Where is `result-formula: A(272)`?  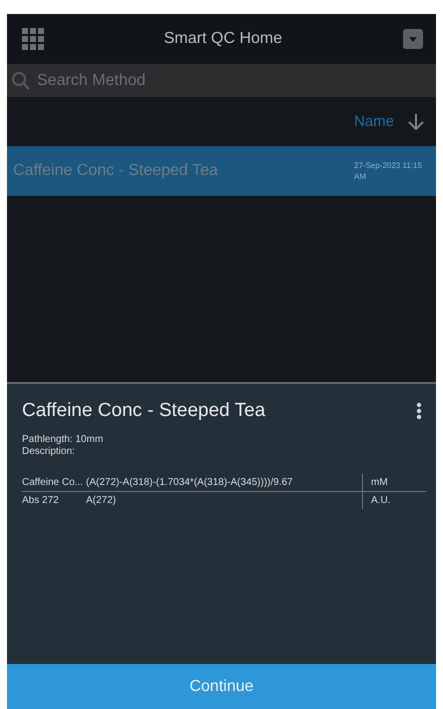
result-formula: A(272) is located at coordinates (102, 500).